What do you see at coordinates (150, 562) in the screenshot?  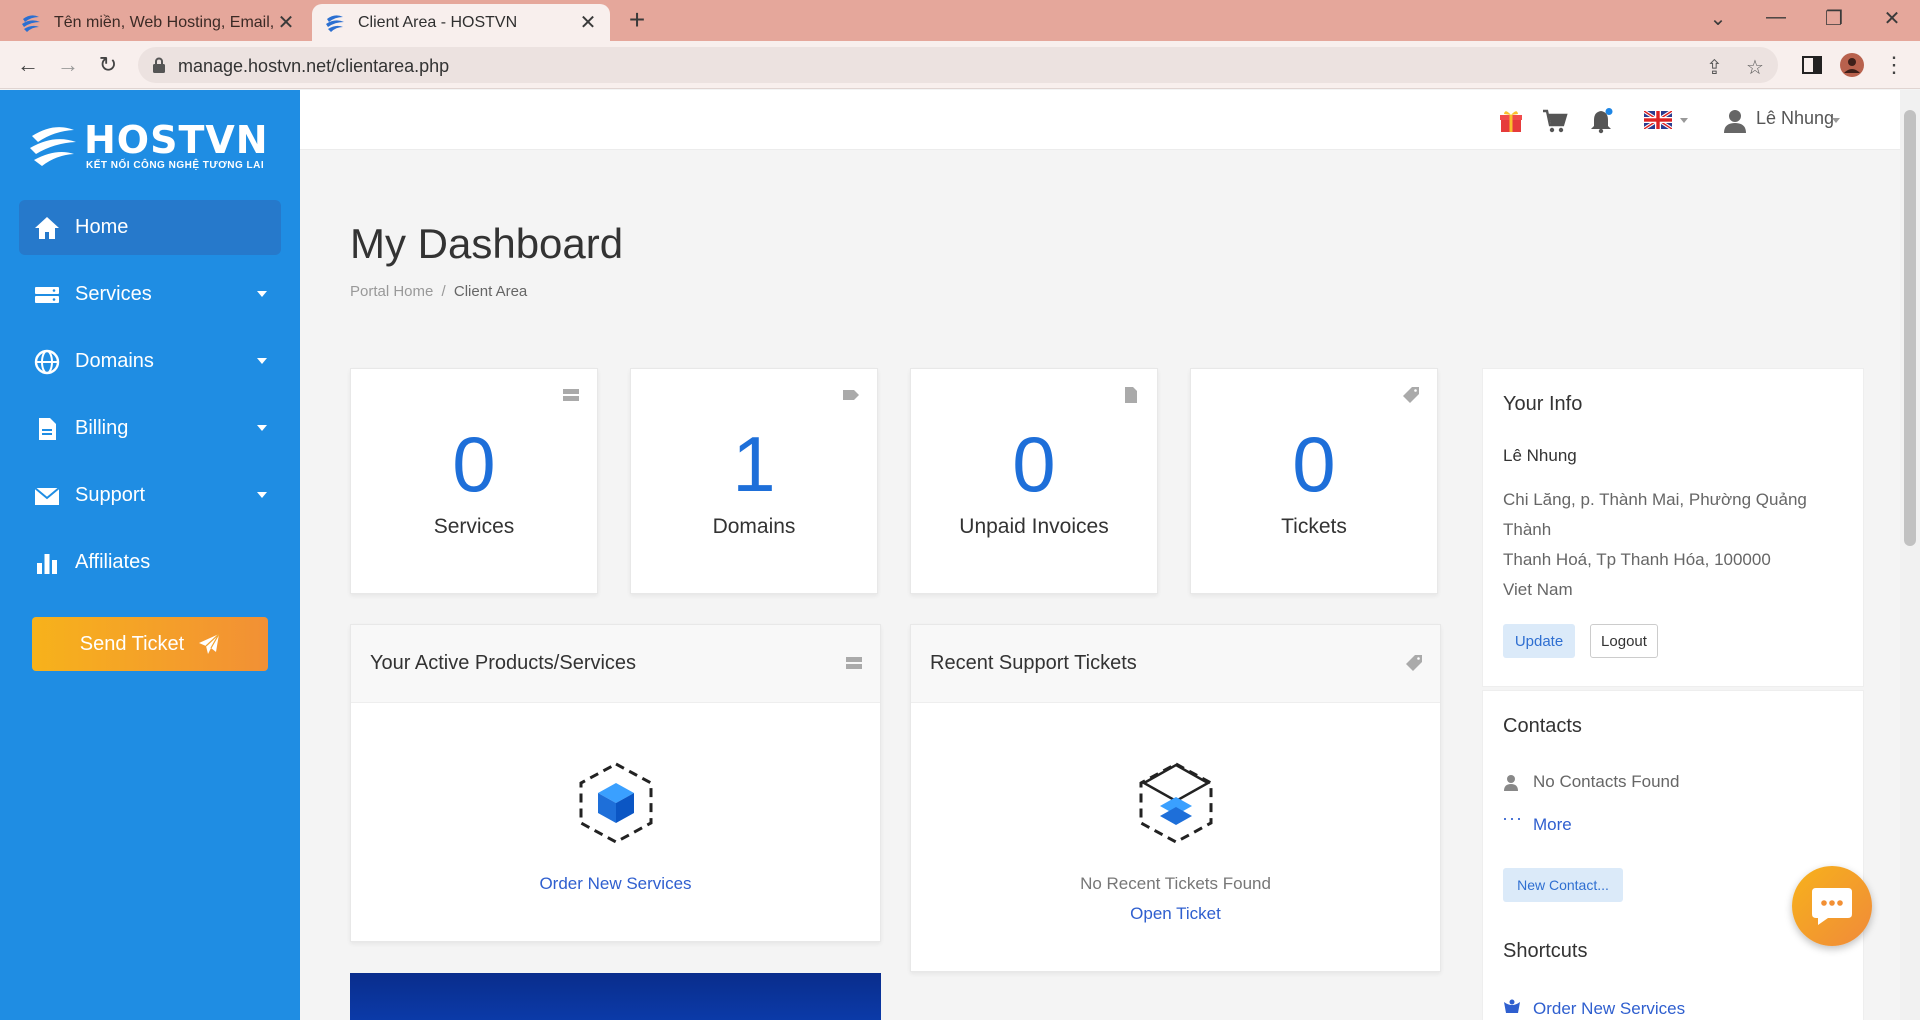 I see `sidebar-item-affiliates: Affiliates` at bounding box center [150, 562].